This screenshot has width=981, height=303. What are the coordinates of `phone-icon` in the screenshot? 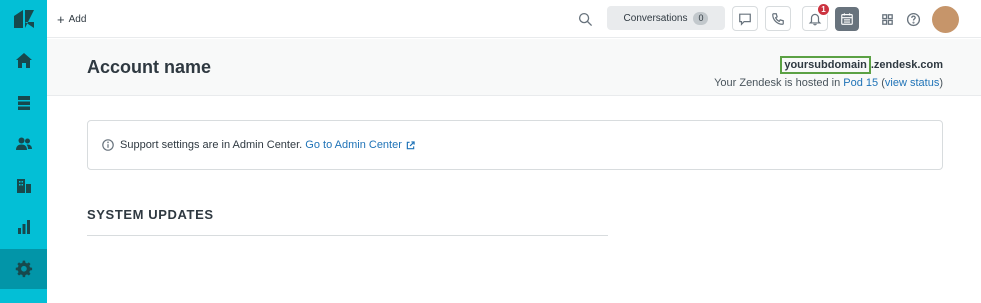 It's located at (778, 18).